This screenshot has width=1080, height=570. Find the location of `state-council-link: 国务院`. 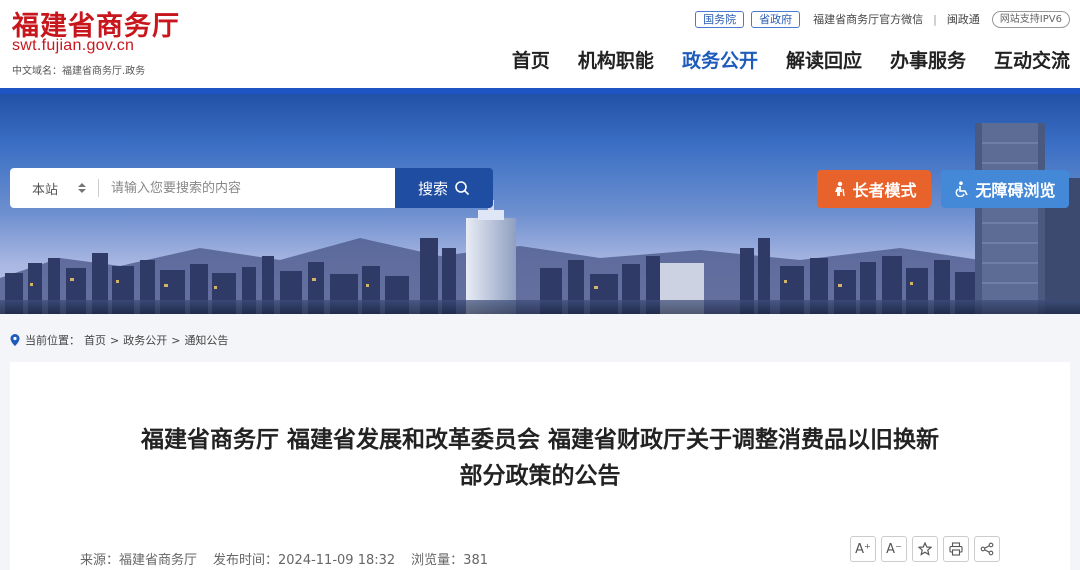

state-council-link: 国务院 is located at coordinates (720, 19).